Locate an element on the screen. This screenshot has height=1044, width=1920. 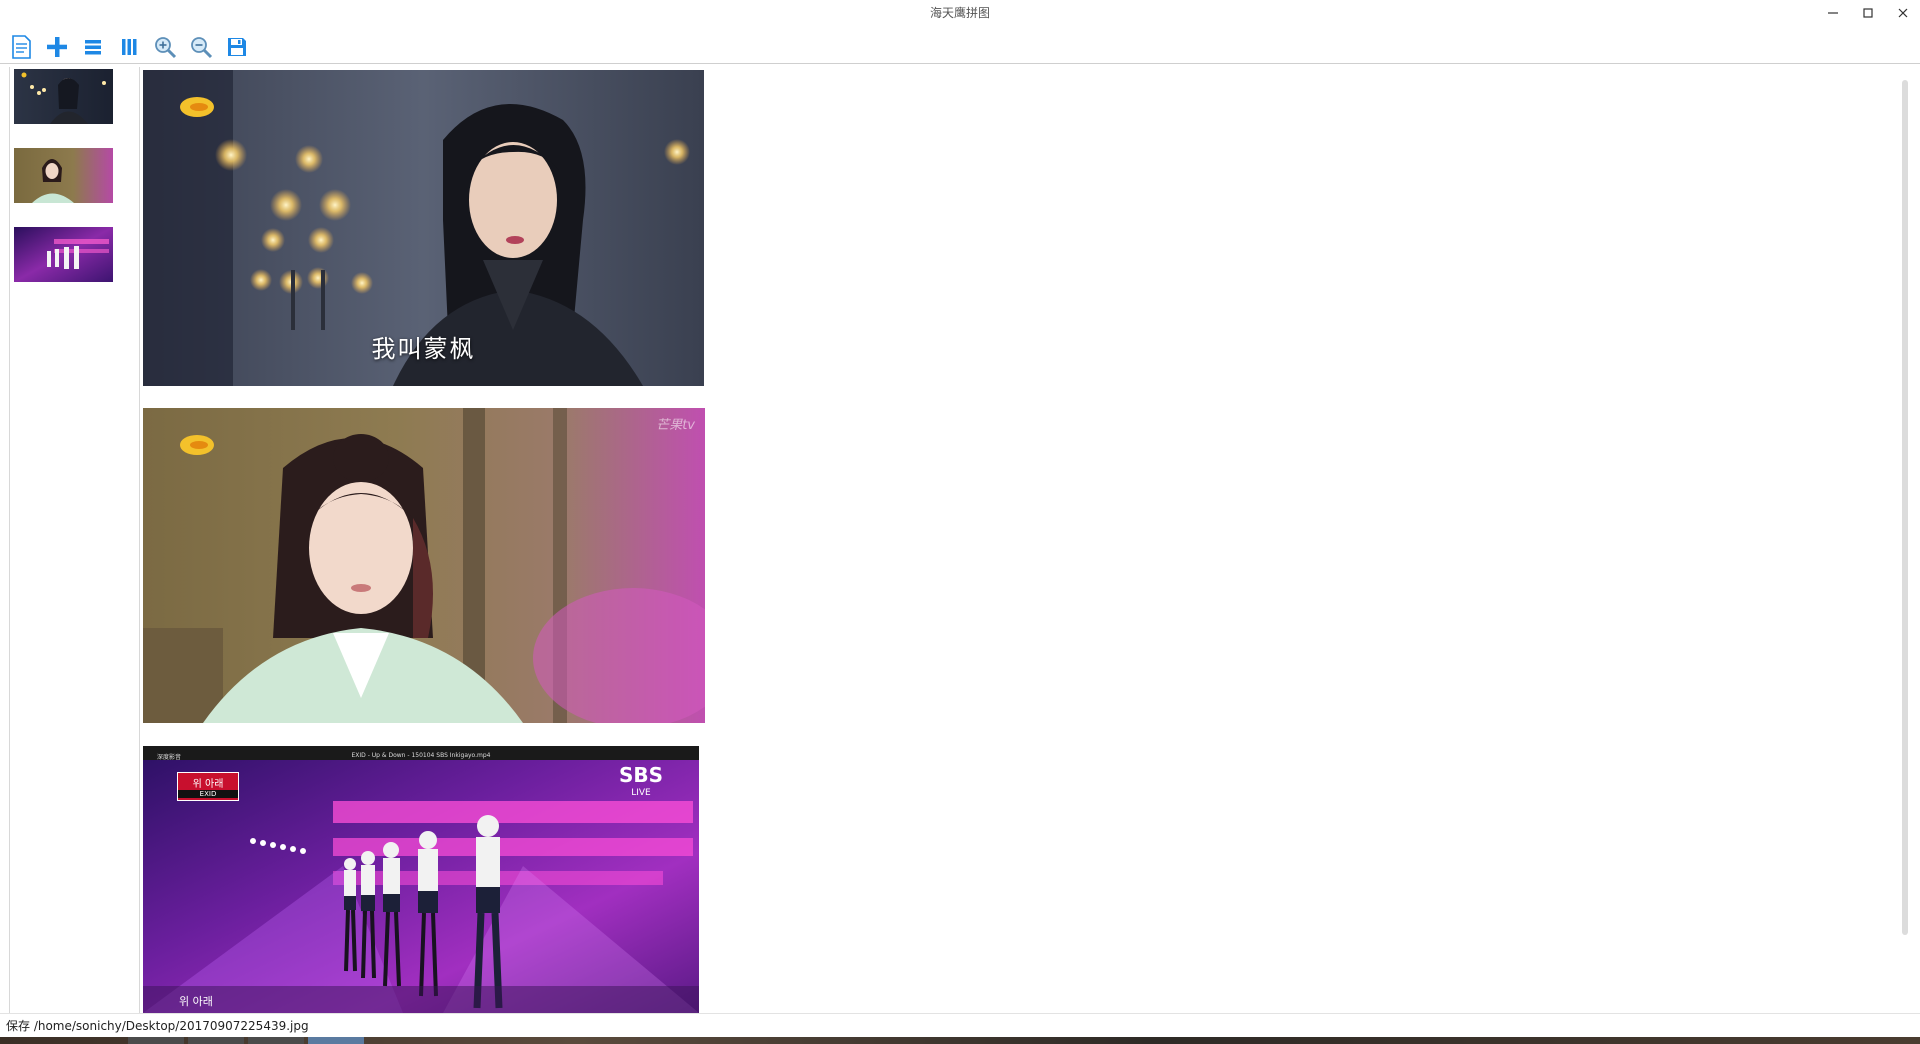
photo-portrait-green is located at coordinates (424, 565).